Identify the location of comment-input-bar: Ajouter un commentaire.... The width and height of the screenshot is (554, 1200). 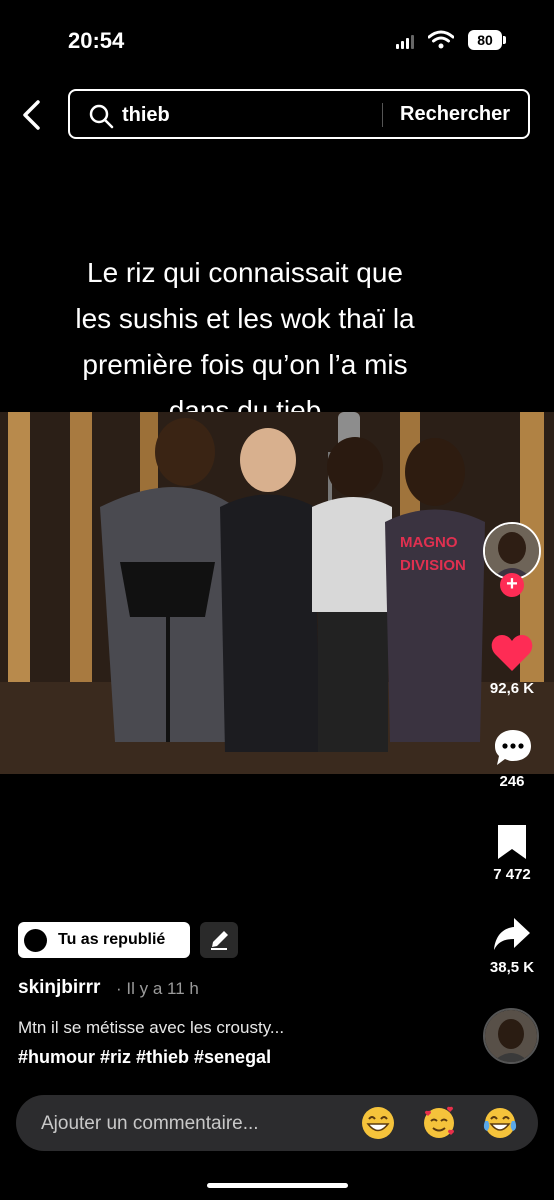
(277, 1123).